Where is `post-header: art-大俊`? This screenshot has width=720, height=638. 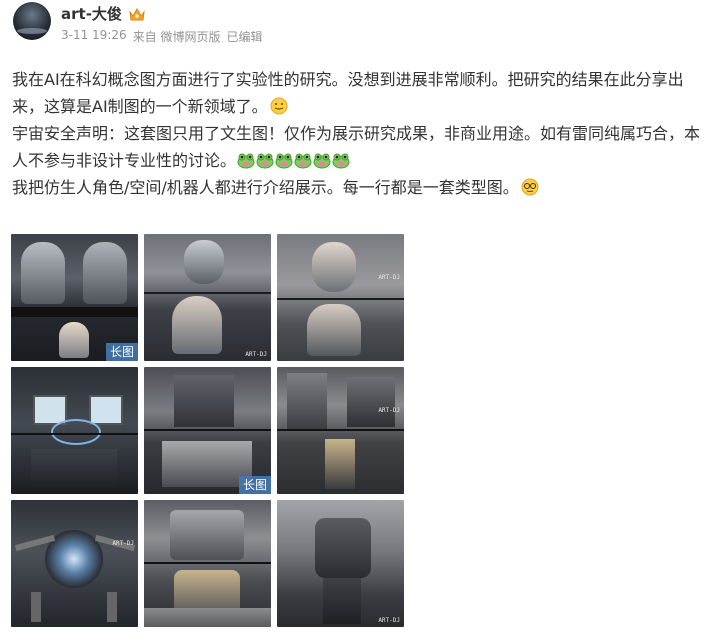
post-header: art-大俊 is located at coordinates (103, 13).